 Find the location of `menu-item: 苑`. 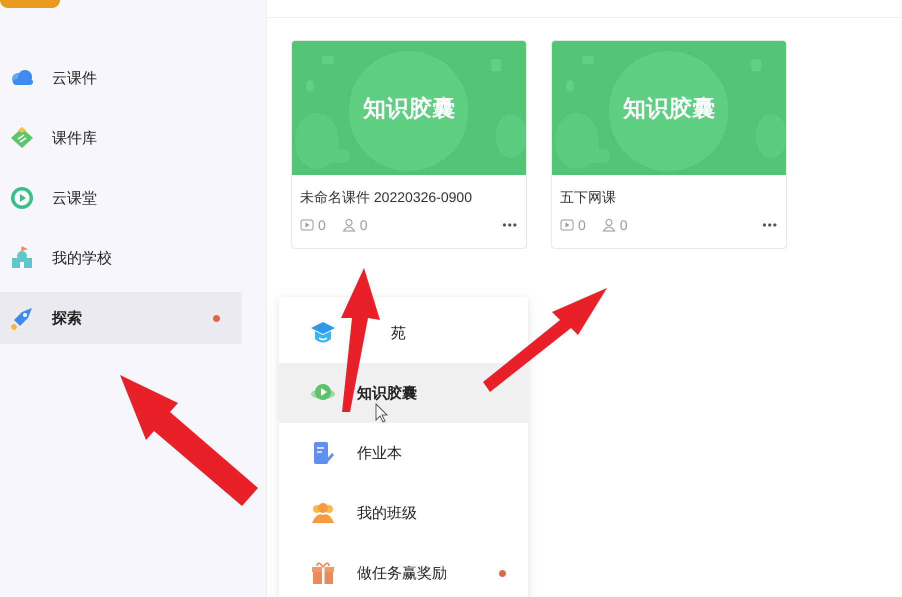

menu-item: 苑 is located at coordinates (403, 333).